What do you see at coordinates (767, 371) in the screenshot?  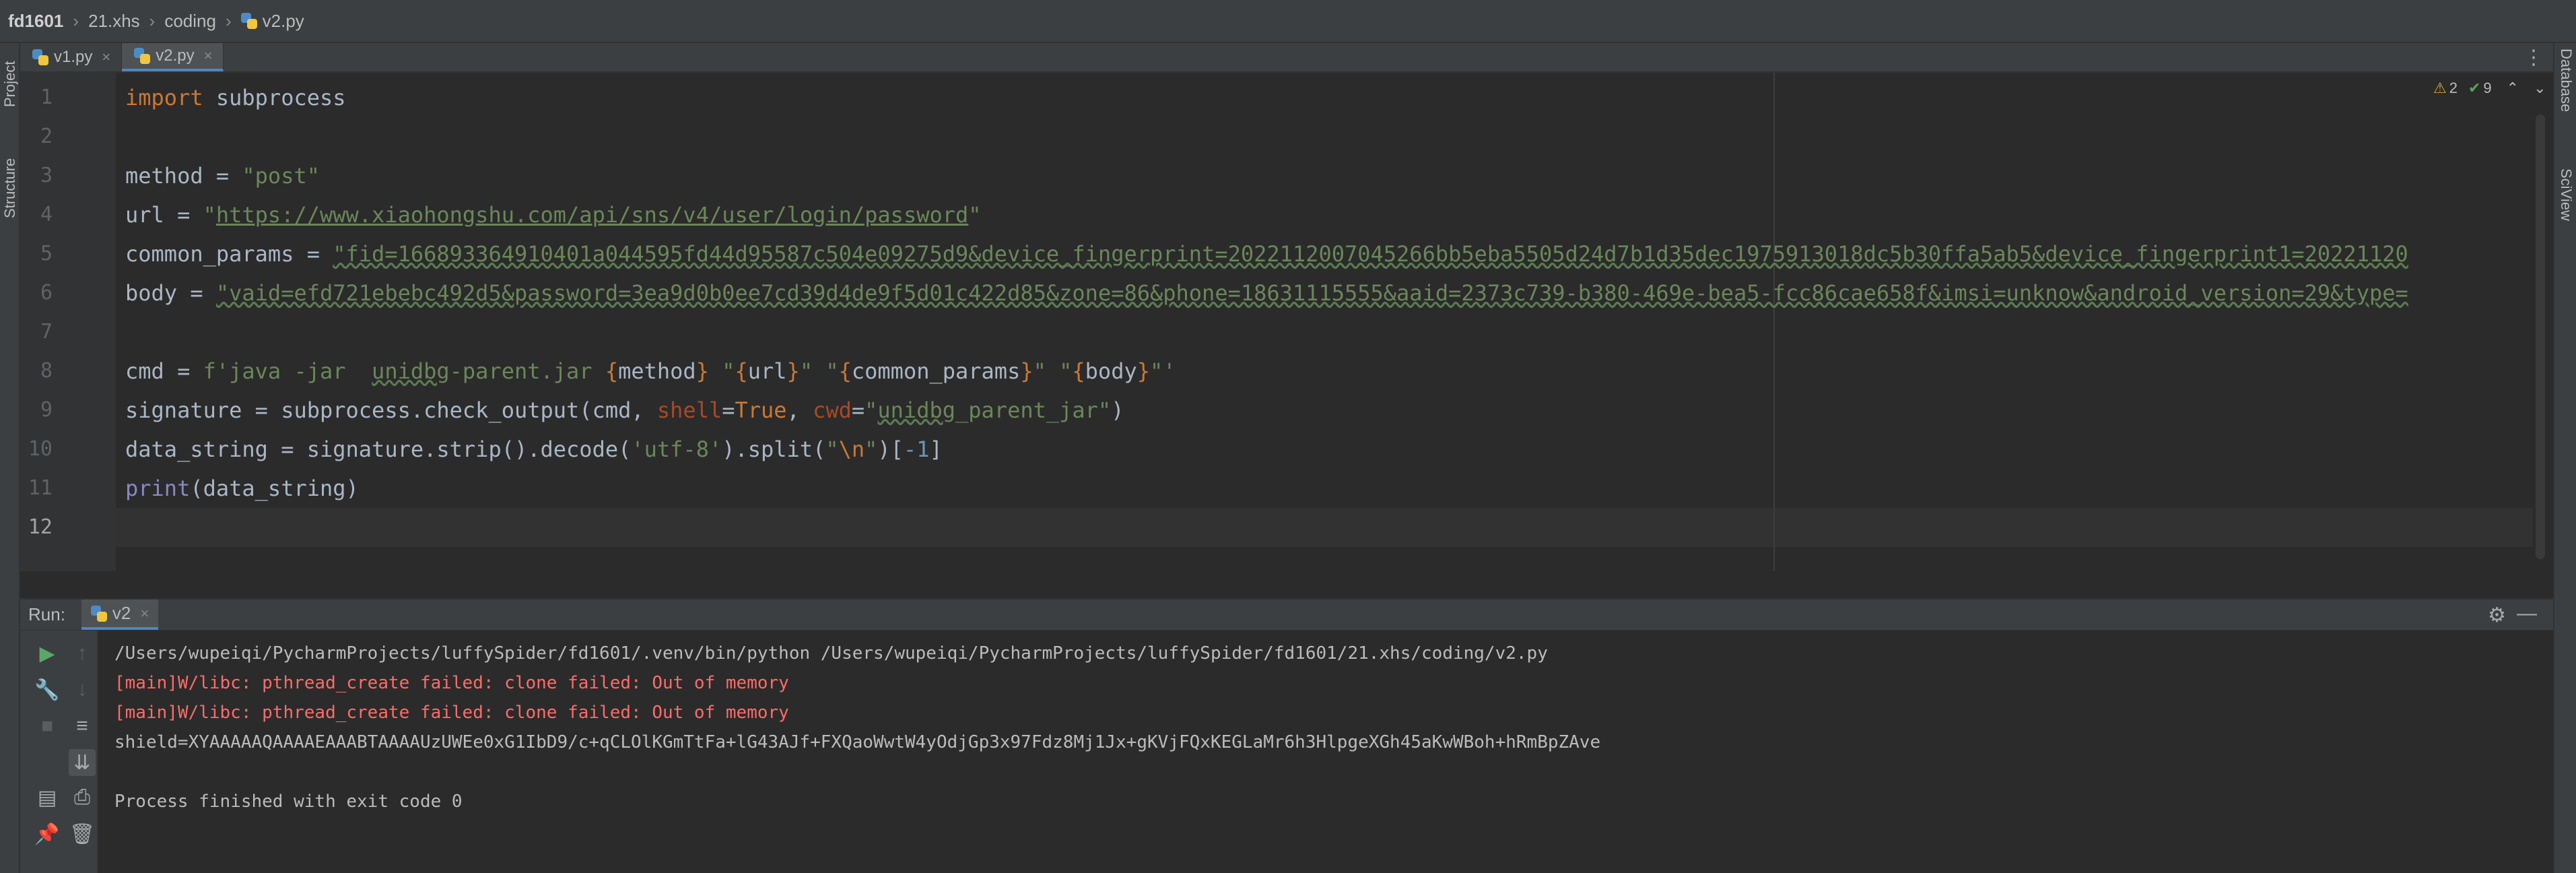 I see `code-token: url` at bounding box center [767, 371].